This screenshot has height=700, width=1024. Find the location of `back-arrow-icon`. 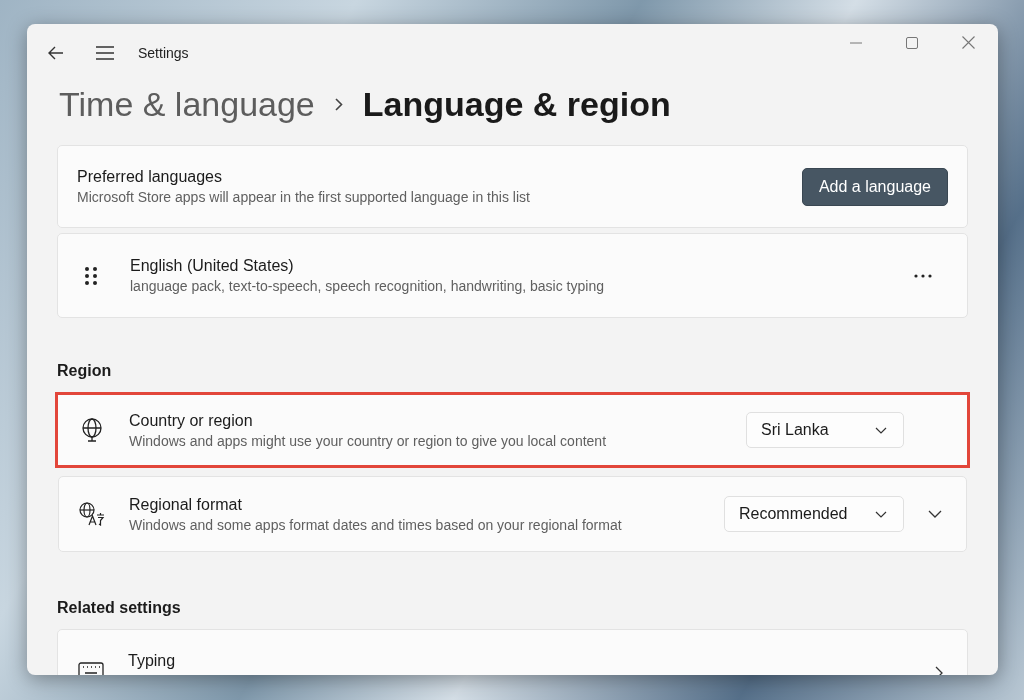

back-arrow-icon is located at coordinates (56, 53).